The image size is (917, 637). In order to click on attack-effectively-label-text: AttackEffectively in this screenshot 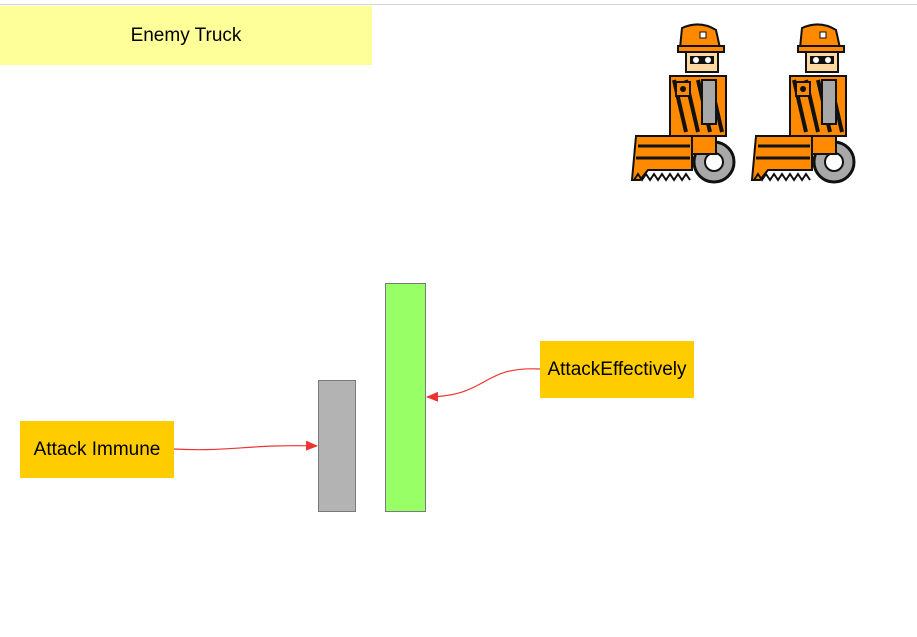, I will do `click(617, 369)`.